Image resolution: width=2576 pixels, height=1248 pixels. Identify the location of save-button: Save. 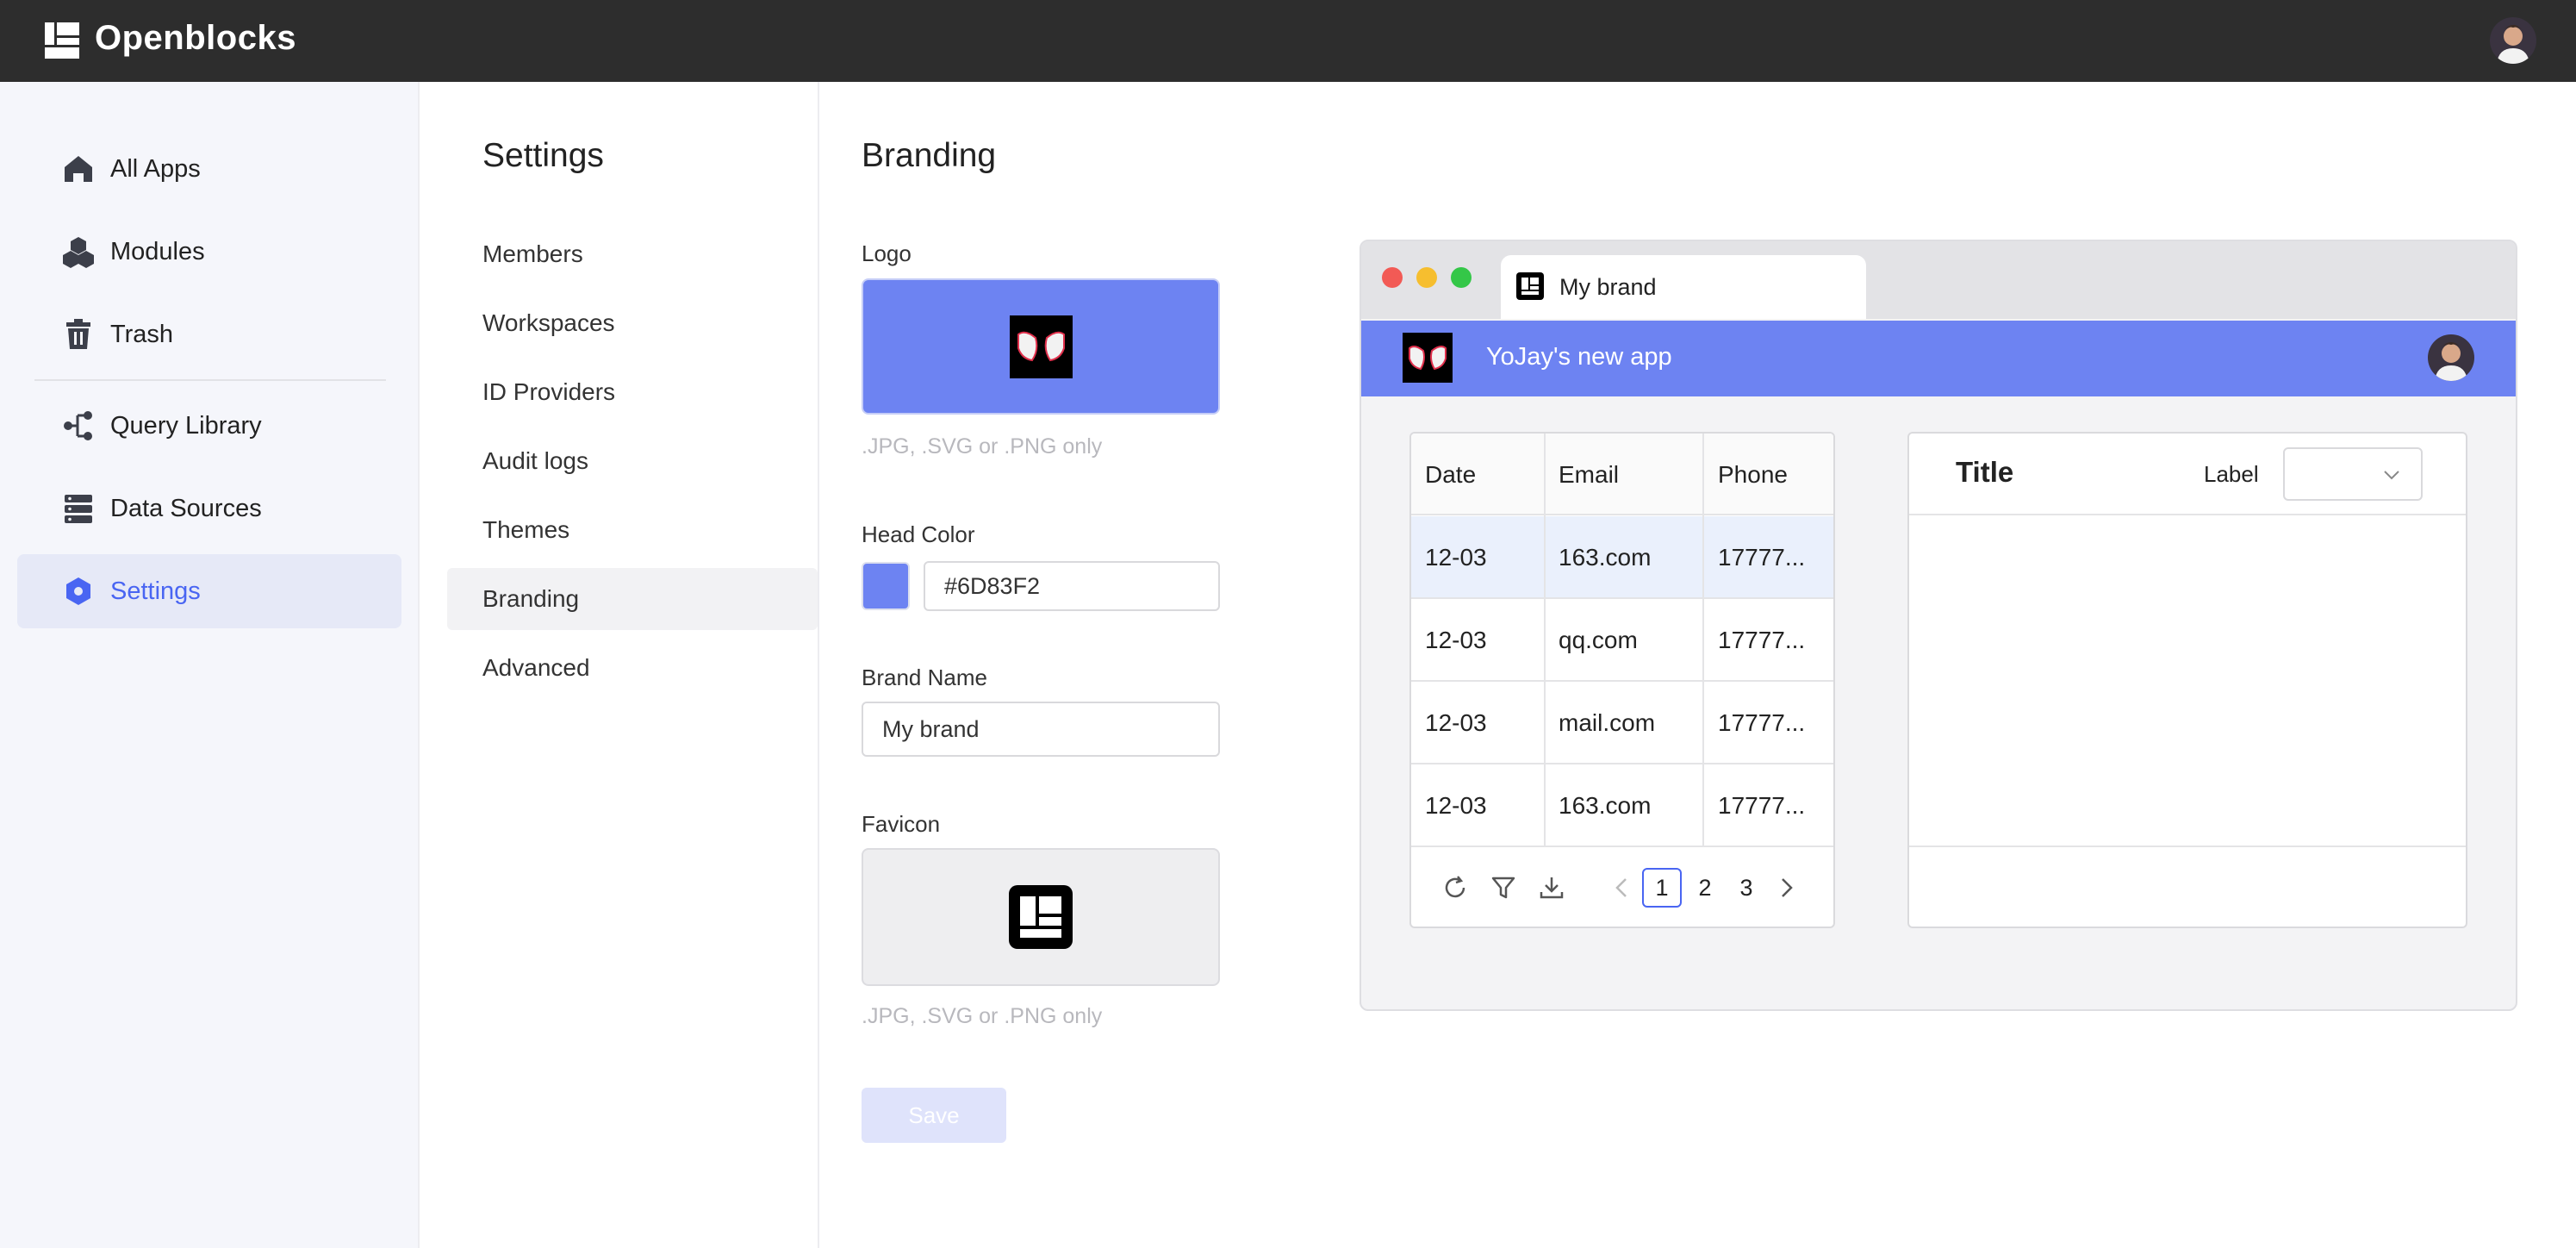
(934, 1116).